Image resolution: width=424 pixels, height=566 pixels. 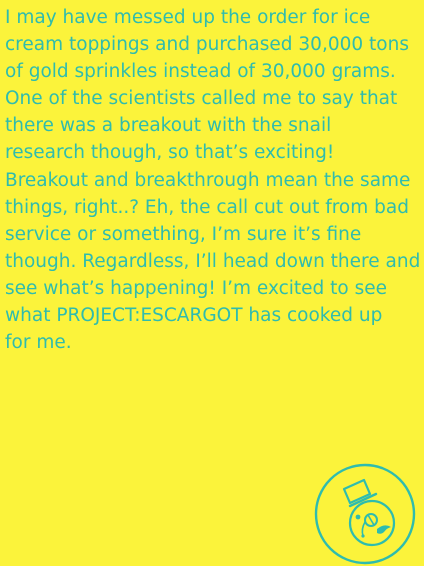 I want to click on top-hat-monocle-snail-logo-icon, so click(x=365, y=514).